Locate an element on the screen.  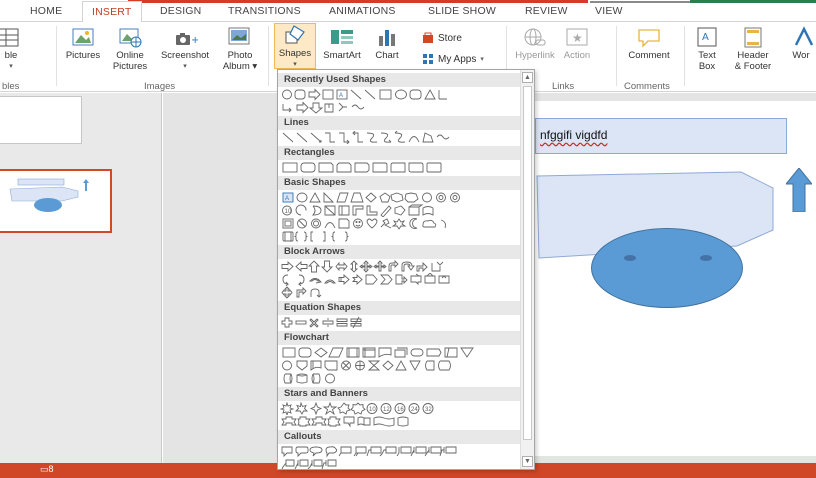
wordart-label: Wor is located at coordinates (801, 55).